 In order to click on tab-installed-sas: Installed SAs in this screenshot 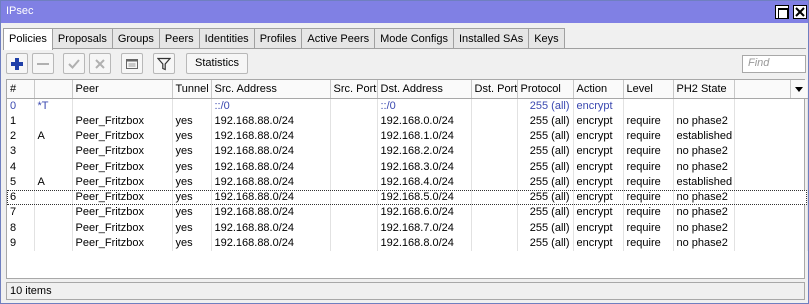, I will do `click(491, 38)`.